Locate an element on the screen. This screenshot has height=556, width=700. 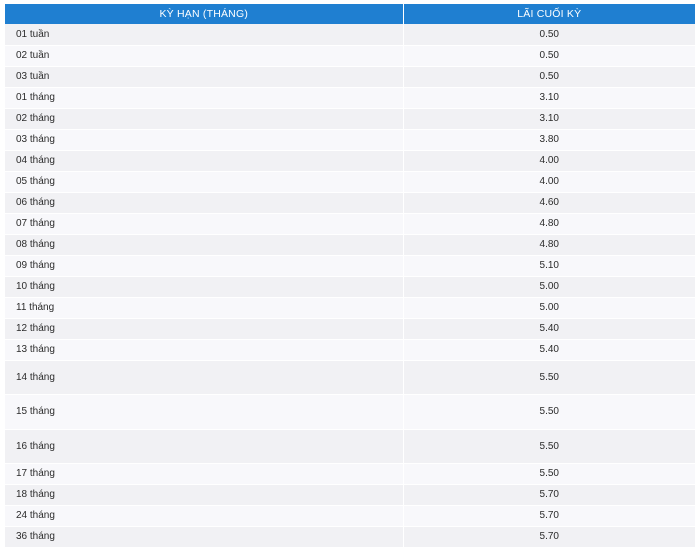
table-row: 03 tuần 0.50 is located at coordinates (350, 77).